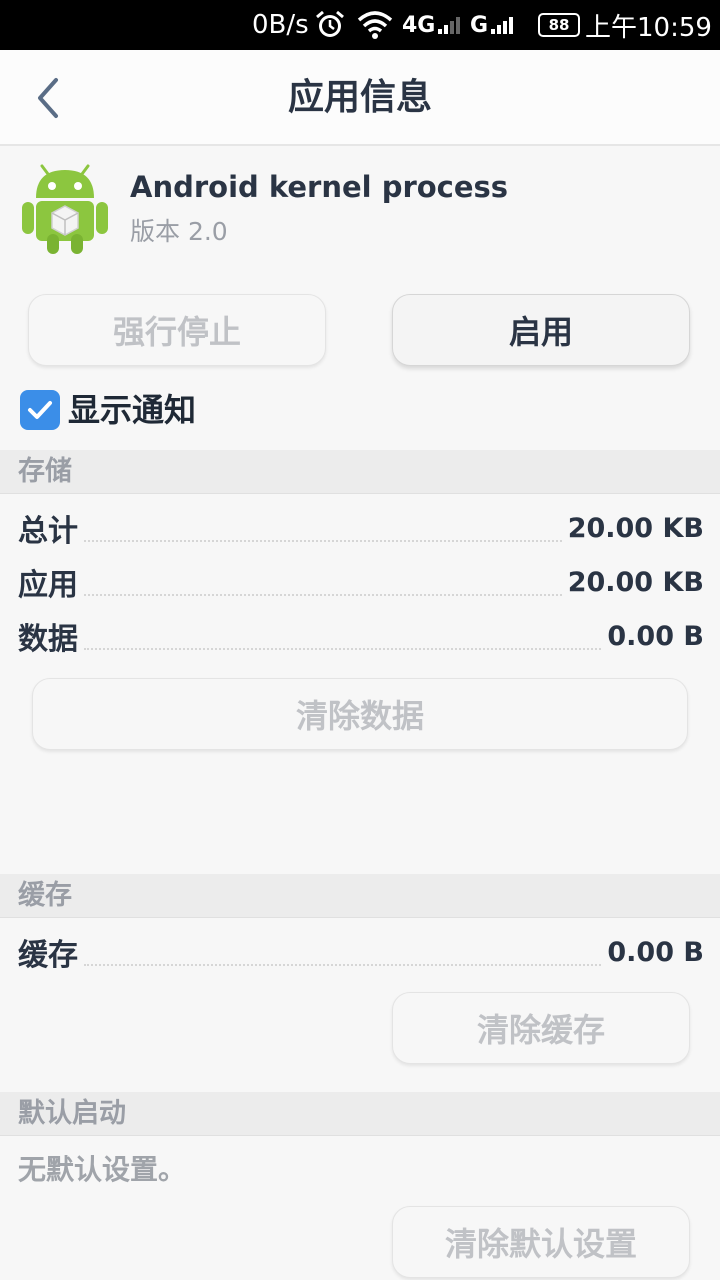 The width and height of the screenshot is (720, 1280). I want to click on clock: 上午10:59, so click(648, 27).